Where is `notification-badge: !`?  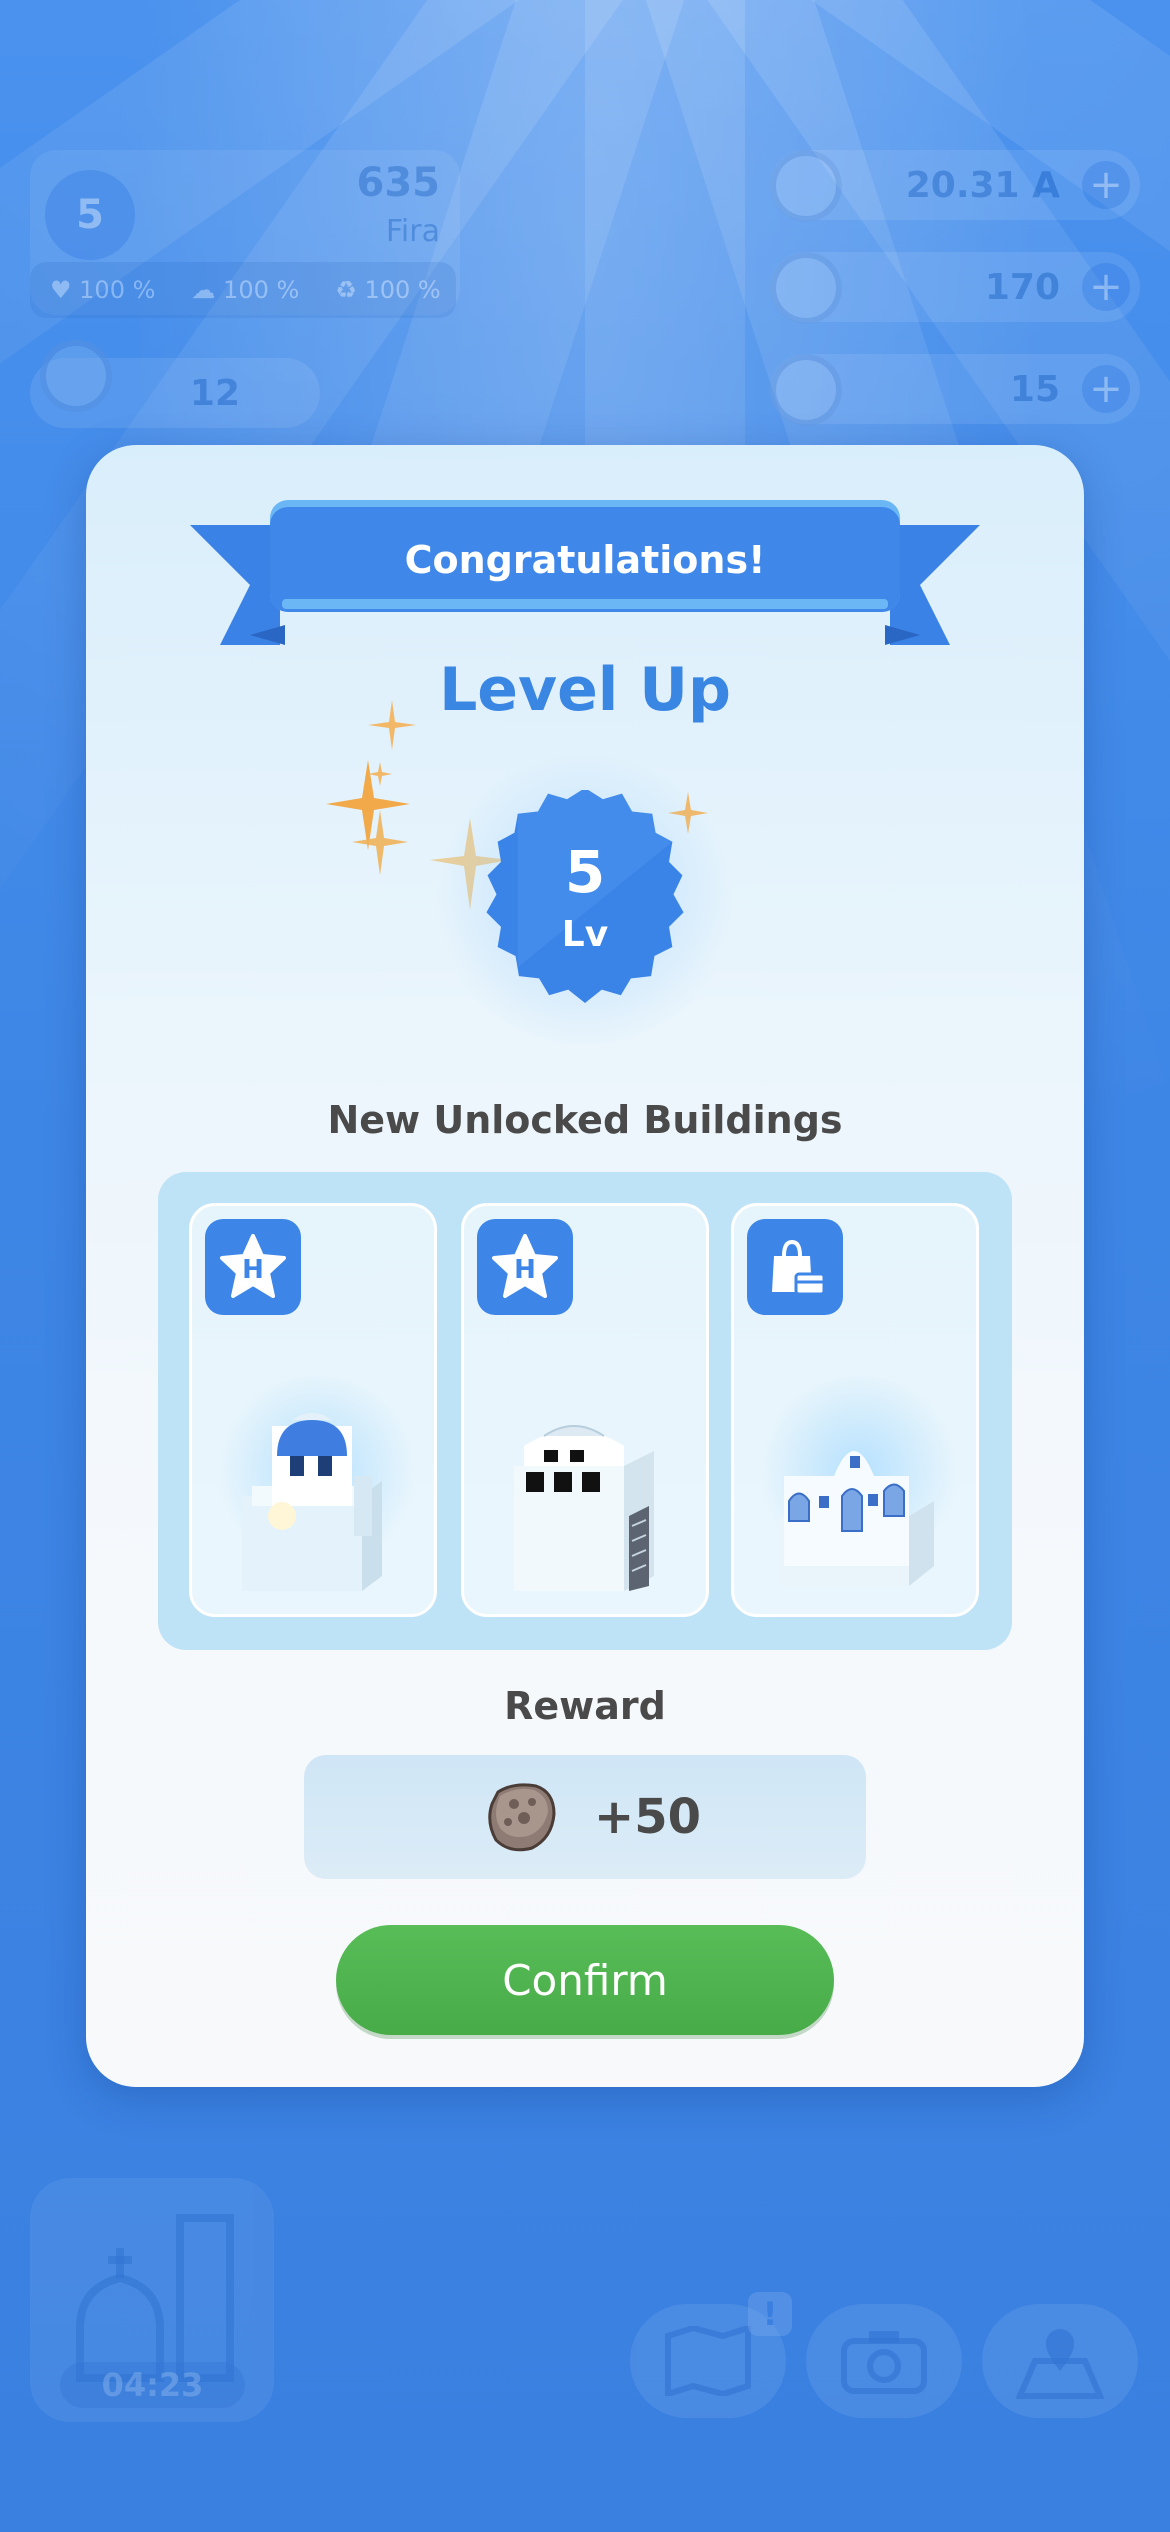
notification-badge: ! is located at coordinates (770, 2314).